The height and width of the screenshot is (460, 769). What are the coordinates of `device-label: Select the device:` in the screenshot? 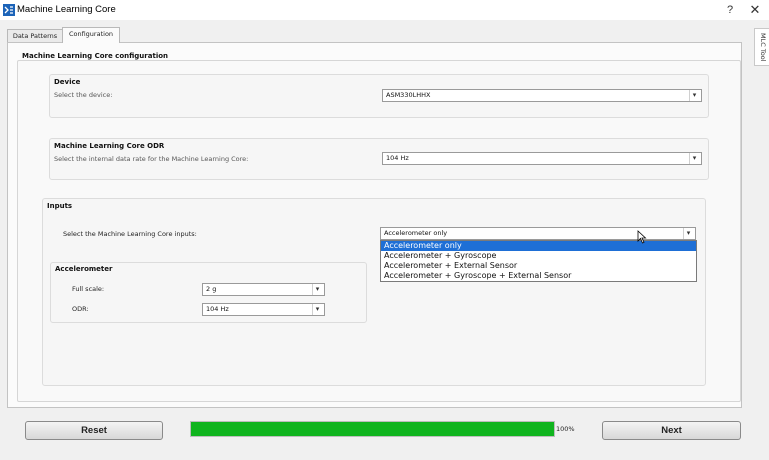 It's located at (83, 95).